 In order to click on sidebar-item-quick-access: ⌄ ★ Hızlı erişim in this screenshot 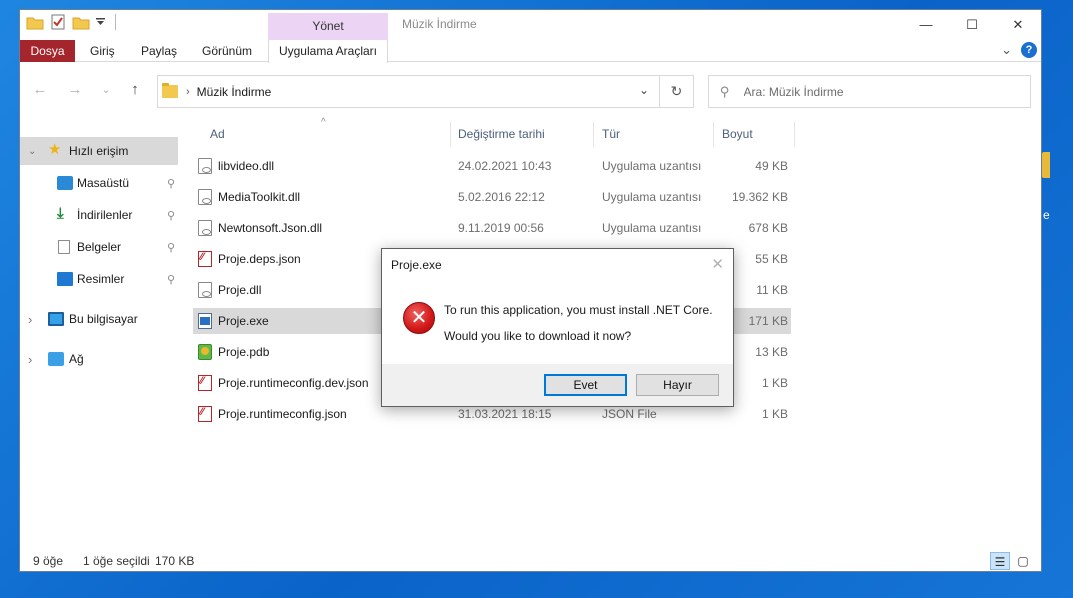, I will do `click(99, 151)`.